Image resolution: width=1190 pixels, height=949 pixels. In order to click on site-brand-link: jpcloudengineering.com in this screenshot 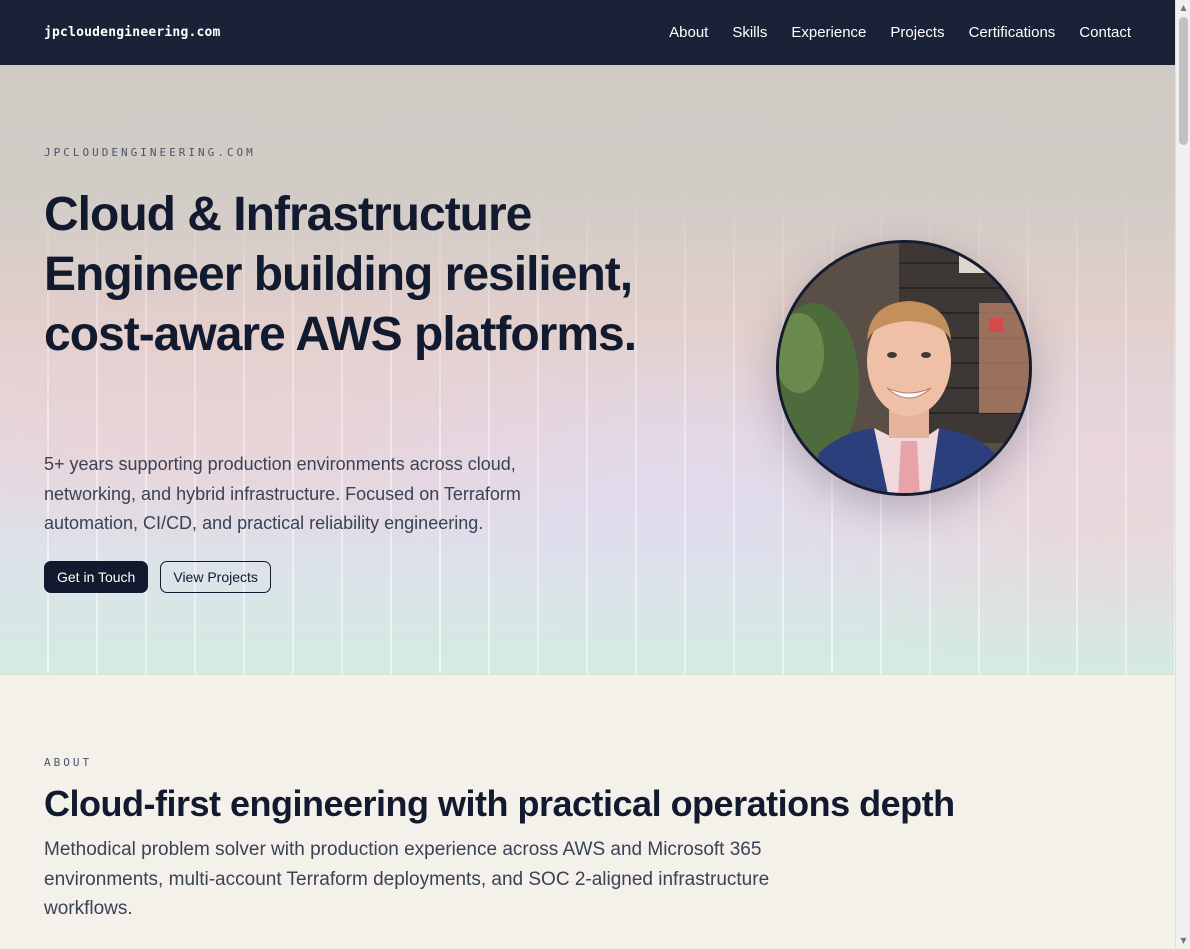, I will do `click(132, 32)`.